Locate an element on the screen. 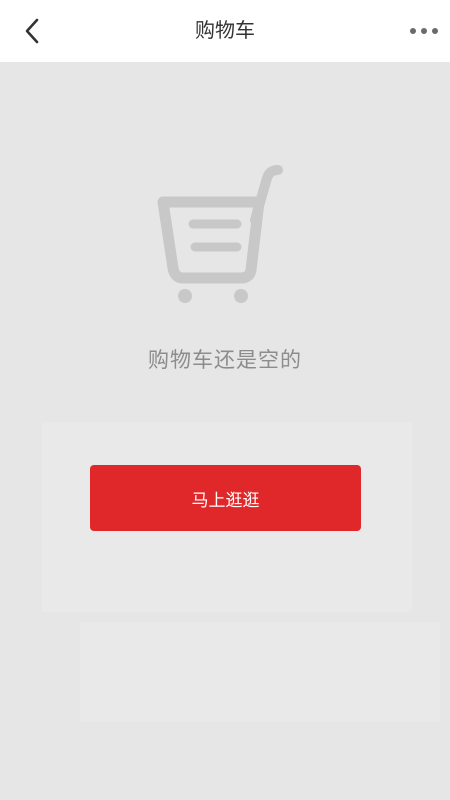 This screenshot has width=450, height=800. more-horizontal-icon is located at coordinates (424, 31).